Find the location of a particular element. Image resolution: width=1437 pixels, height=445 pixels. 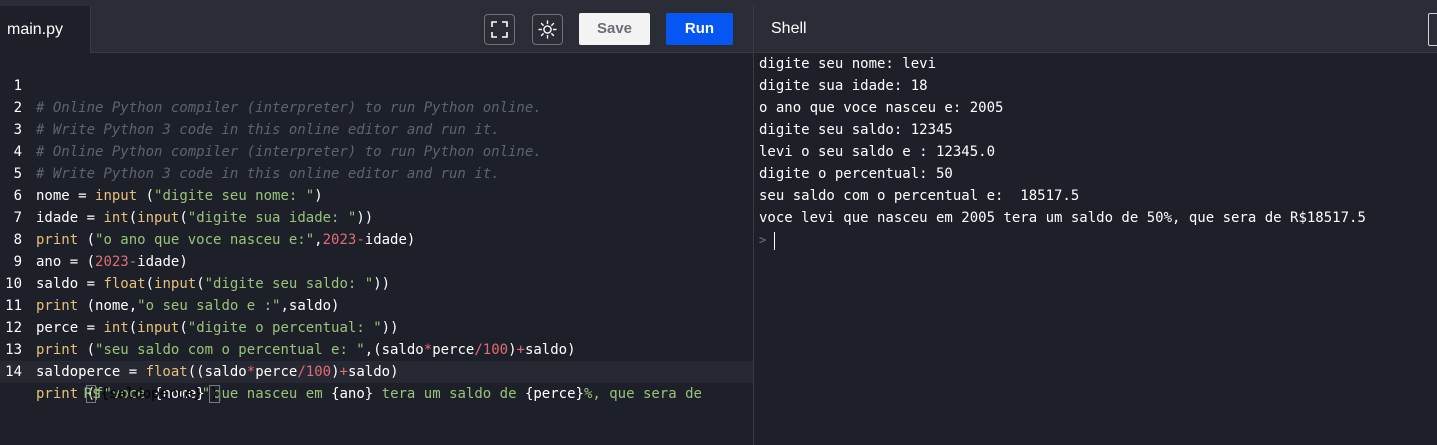

theme-toggle-button is located at coordinates (547, 29).